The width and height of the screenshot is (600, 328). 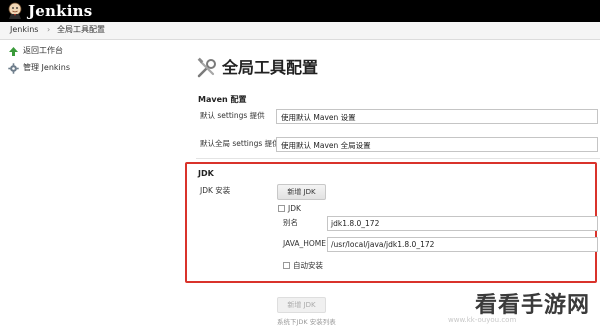 I want to click on sidebar-item-back-to-dashboard: 返回工作台, so click(x=35, y=51).